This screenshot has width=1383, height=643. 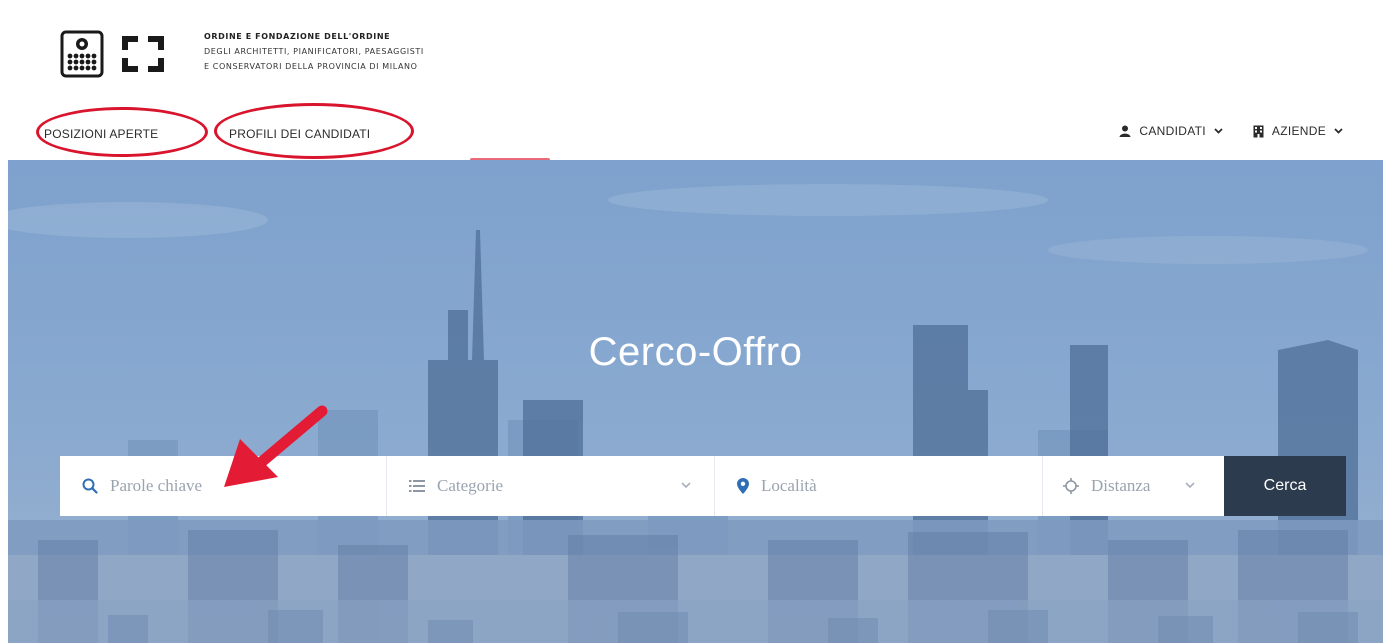 I want to click on nav-candidati-label: CANDIDATI, so click(x=1172, y=131).